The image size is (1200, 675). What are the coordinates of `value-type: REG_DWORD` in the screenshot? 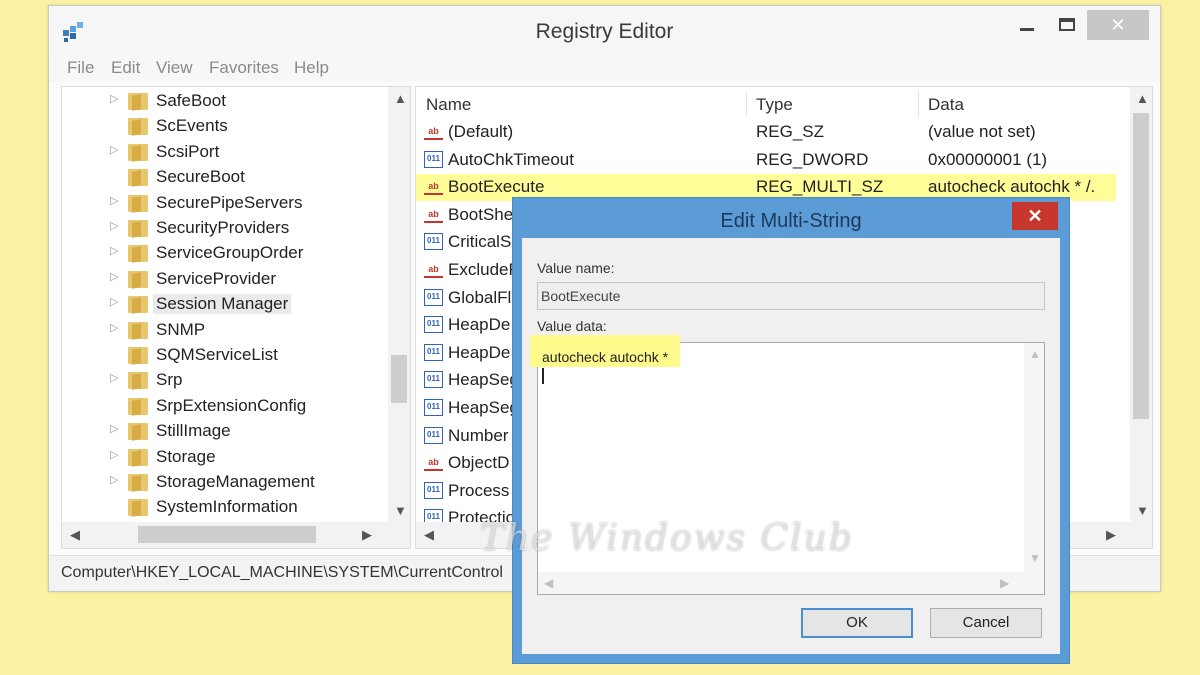 It's located at (812, 159).